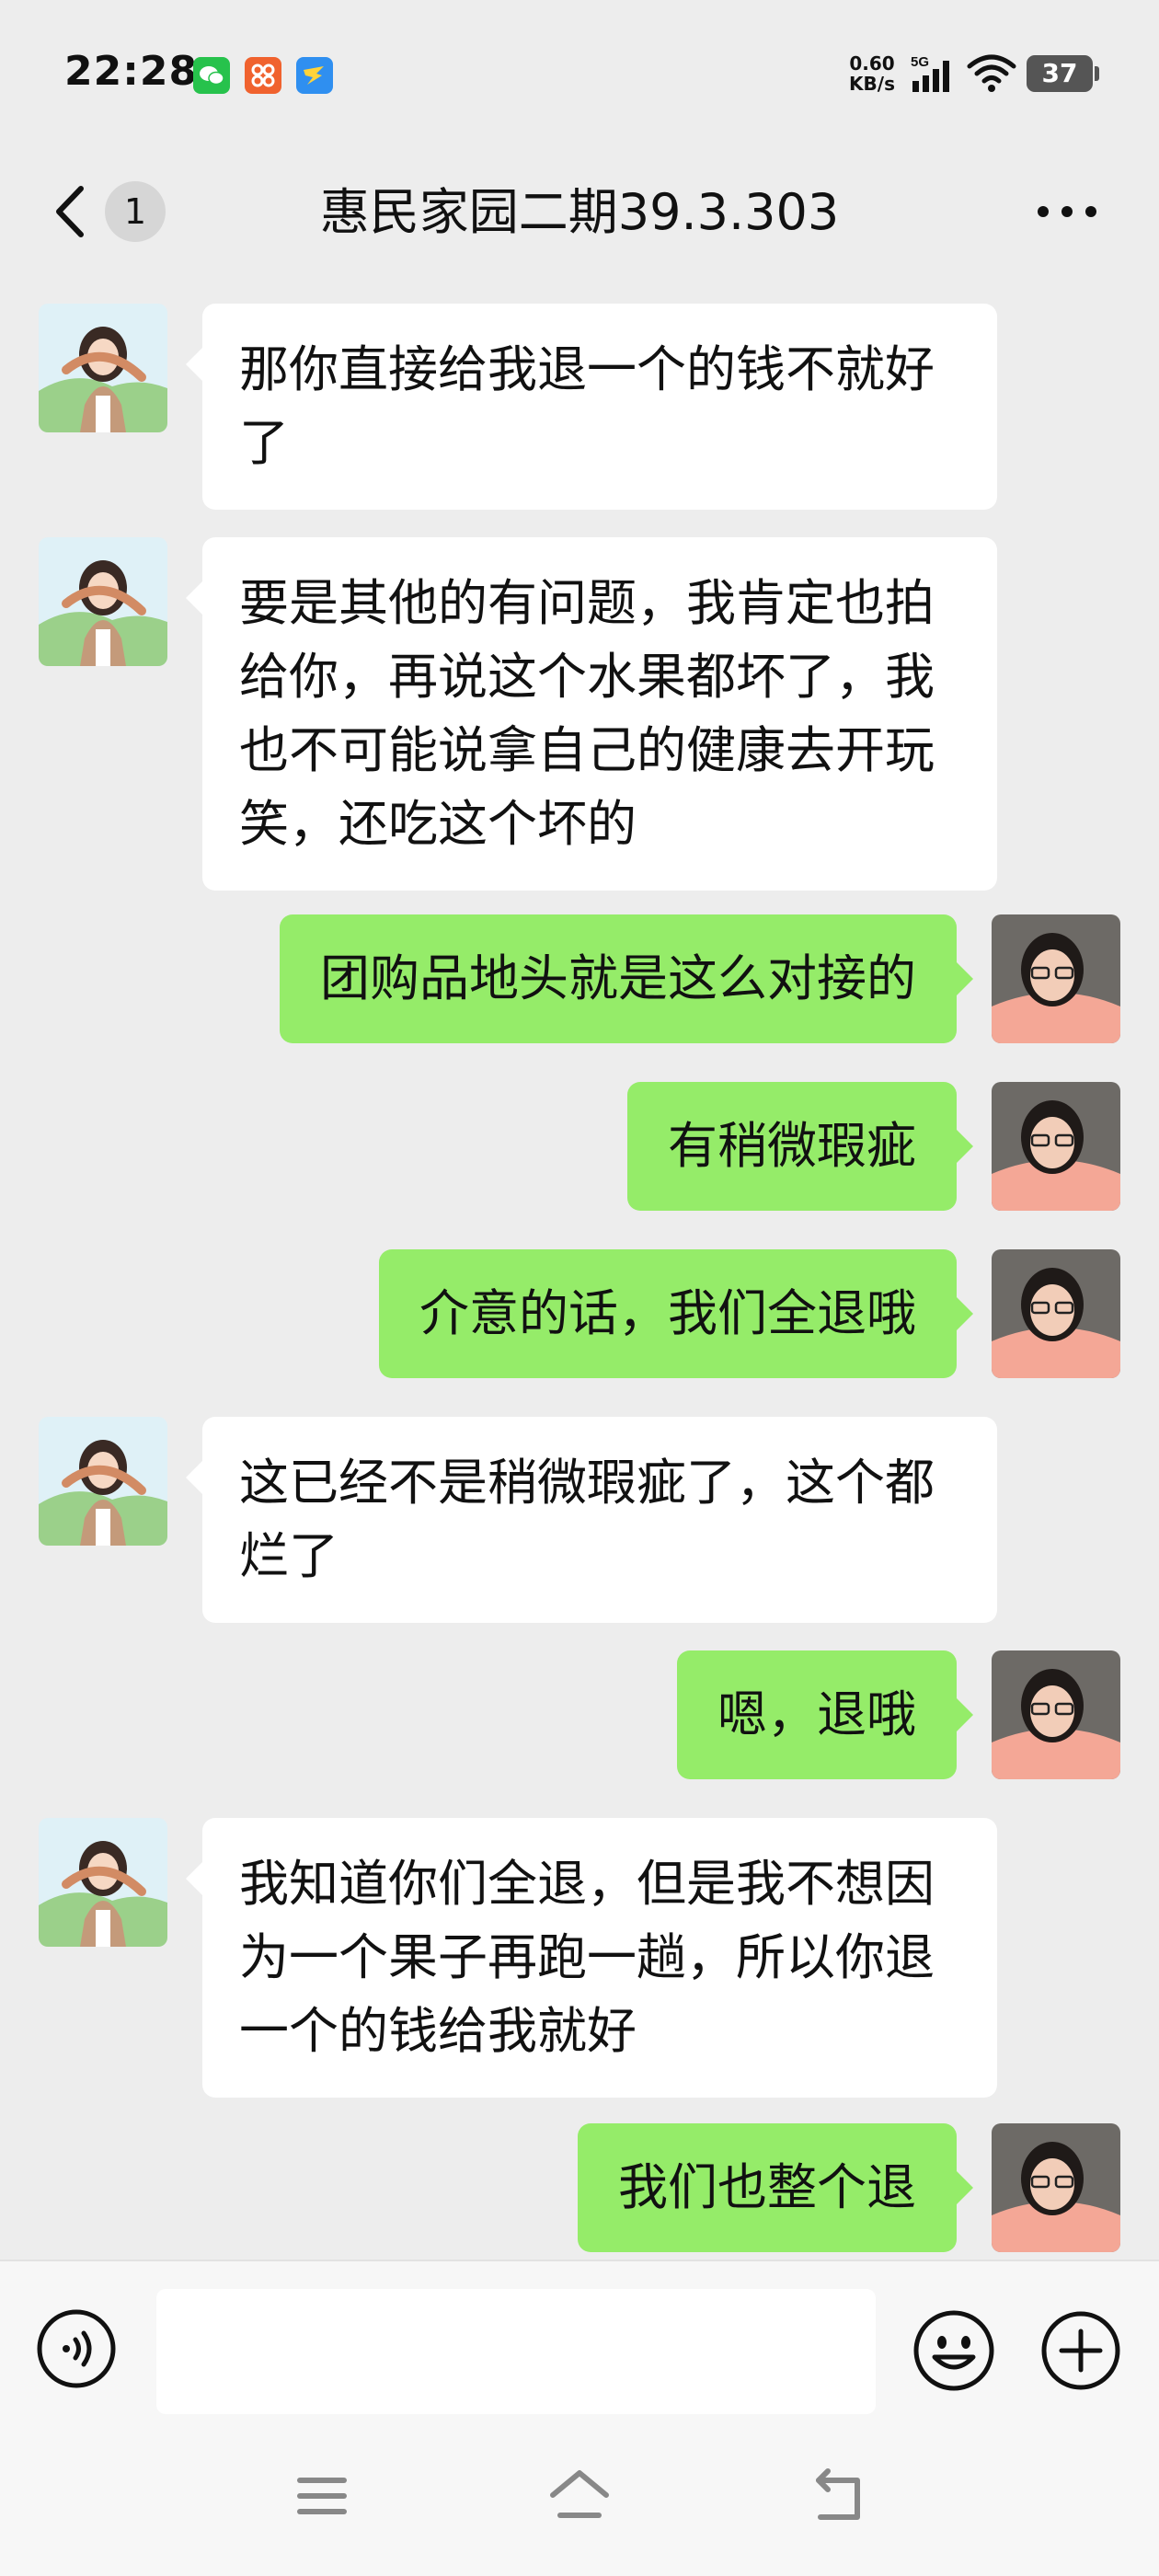 The image size is (1159, 2576). What do you see at coordinates (872, 63) in the screenshot?
I see `network-speed-value: 0.60` at bounding box center [872, 63].